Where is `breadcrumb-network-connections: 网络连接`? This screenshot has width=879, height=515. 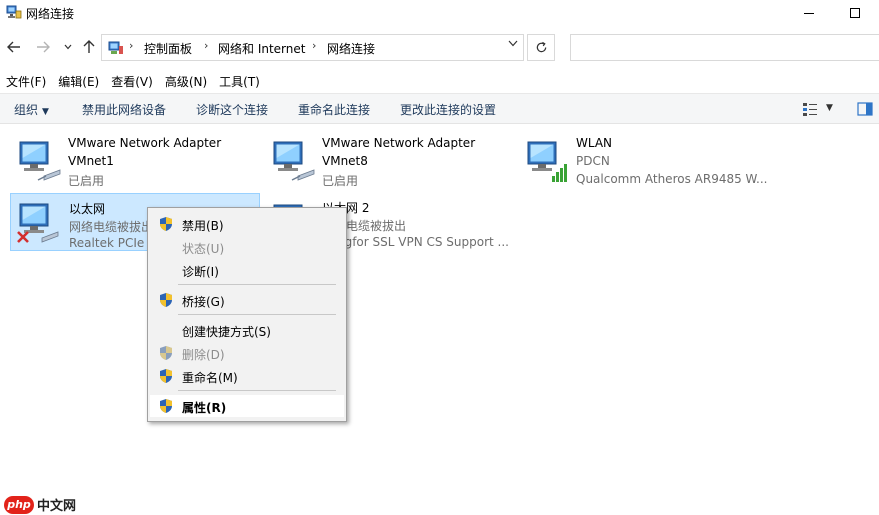
breadcrumb-network-connections: 网络连接 is located at coordinates (351, 48).